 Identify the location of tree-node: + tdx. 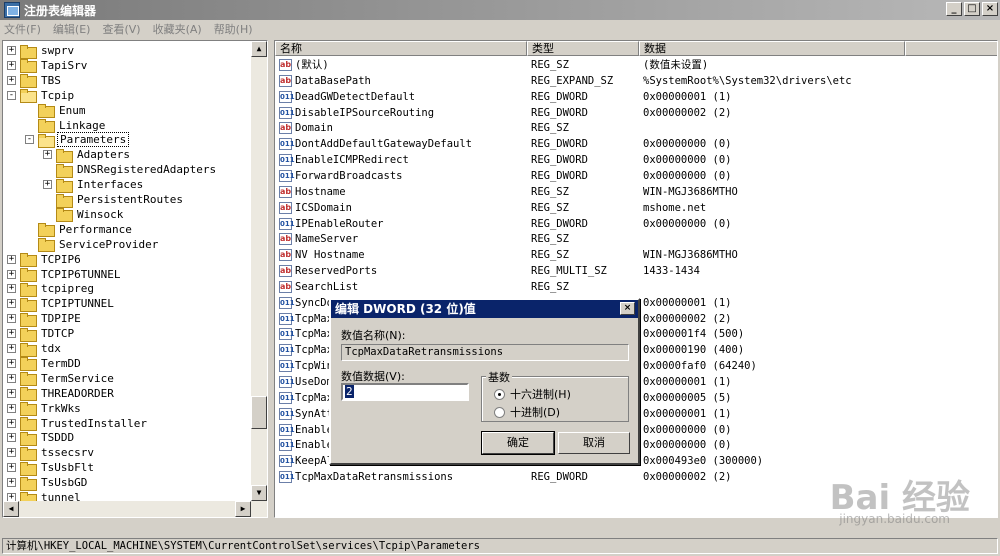
(35, 349).